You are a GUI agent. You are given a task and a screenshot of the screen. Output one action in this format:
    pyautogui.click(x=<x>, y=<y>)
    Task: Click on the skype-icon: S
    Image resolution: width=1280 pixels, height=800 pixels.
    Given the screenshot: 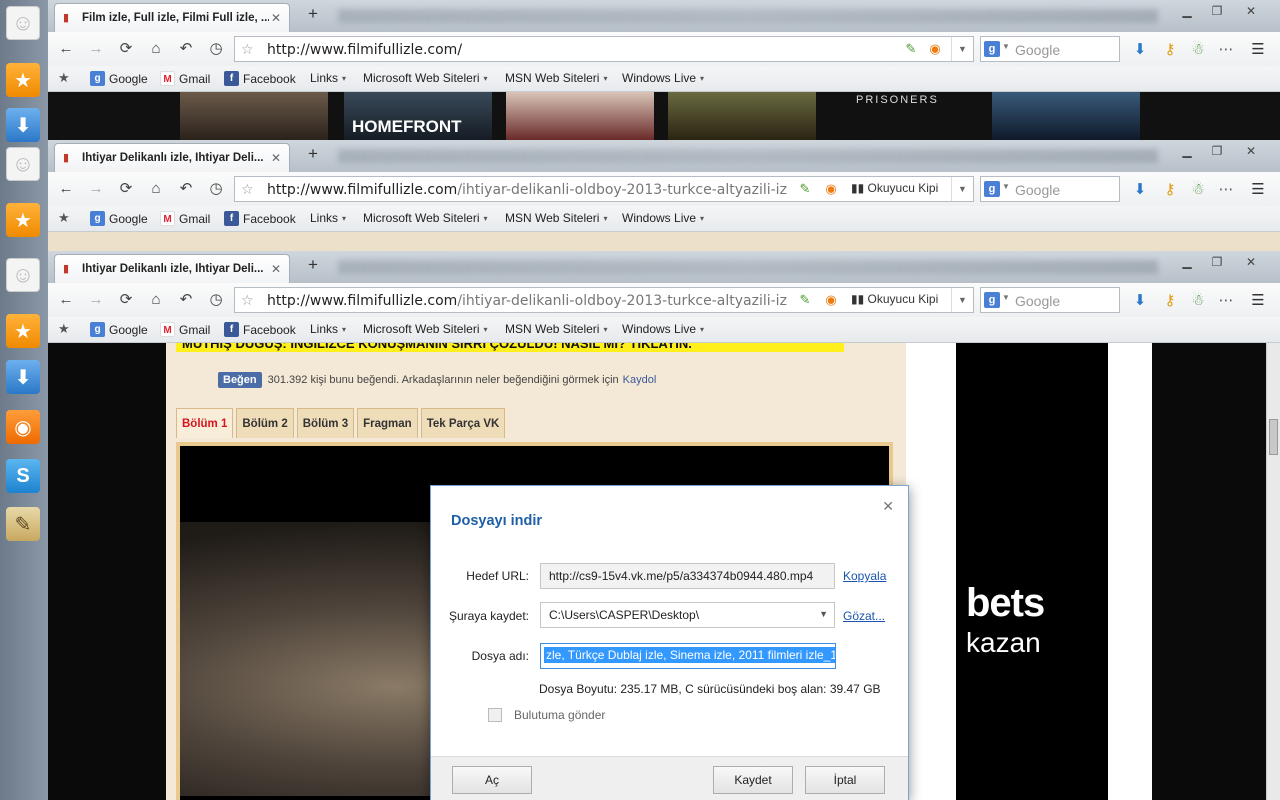 What is the action you would take?
    pyautogui.click(x=23, y=476)
    